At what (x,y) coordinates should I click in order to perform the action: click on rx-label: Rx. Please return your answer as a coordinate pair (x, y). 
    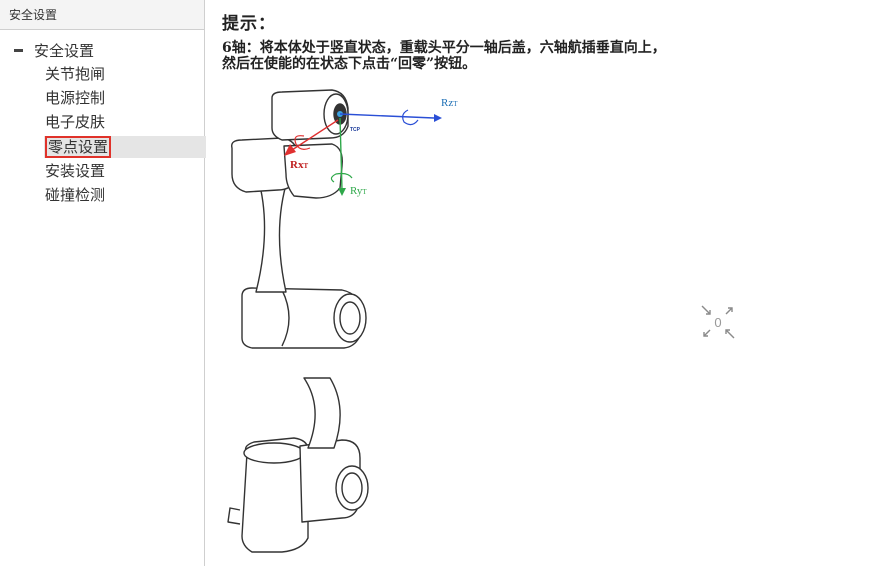
    Looking at the image, I should click on (297, 165).